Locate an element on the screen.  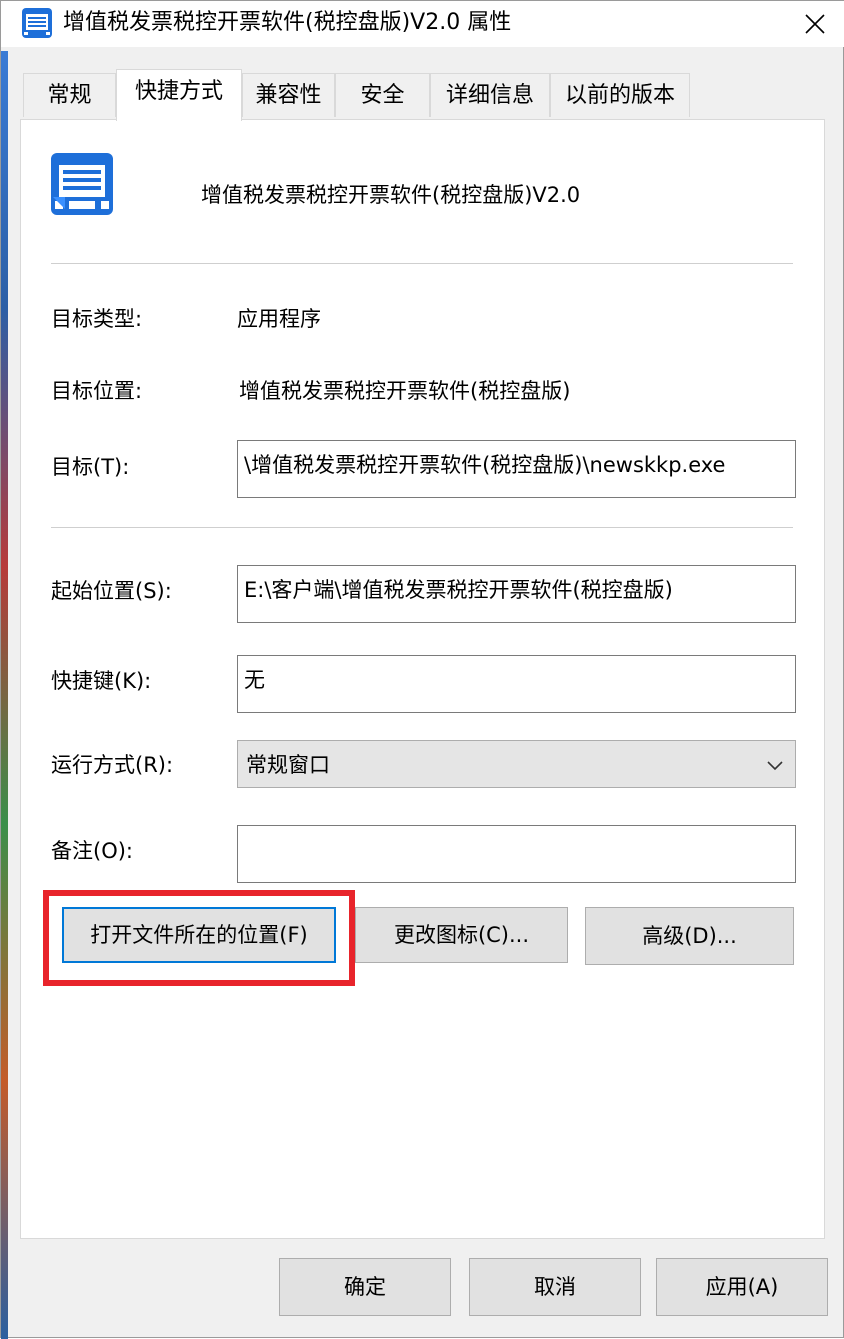
window-title: 增值税发票税控开票软件(税控盘版)V2.0 属性 is located at coordinates (287, 22).